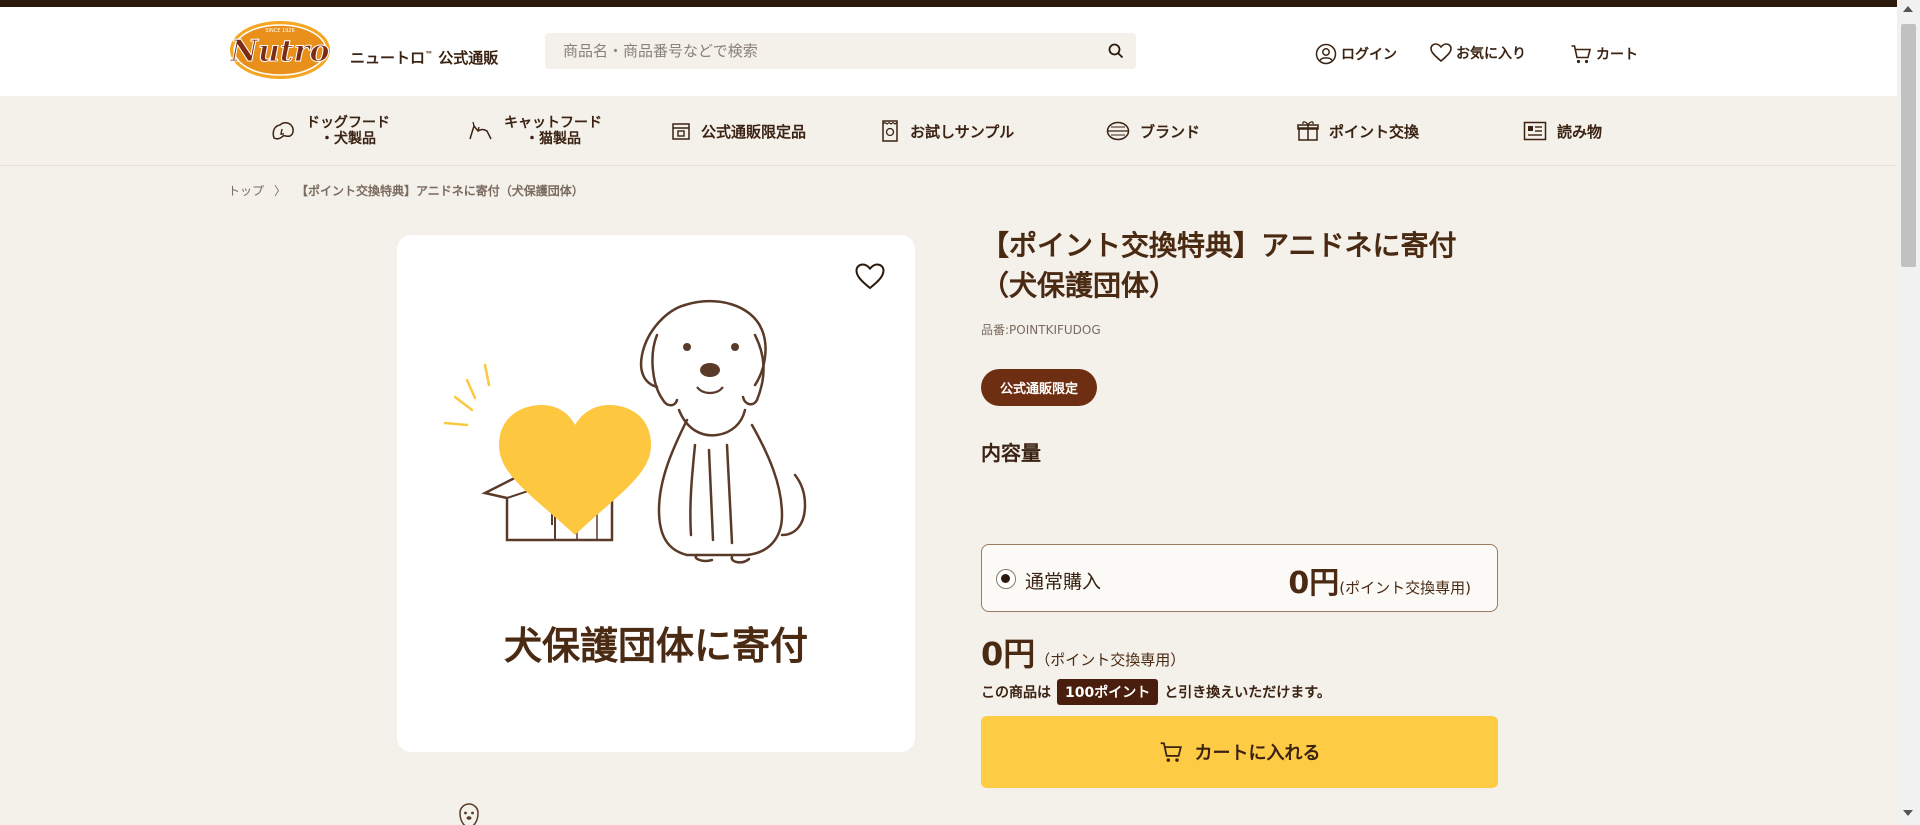 The width and height of the screenshot is (1920, 825). What do you see at coordinates (710, 370) in the screenshot?
I see `dog-nose` at bounding box center [710, 370].